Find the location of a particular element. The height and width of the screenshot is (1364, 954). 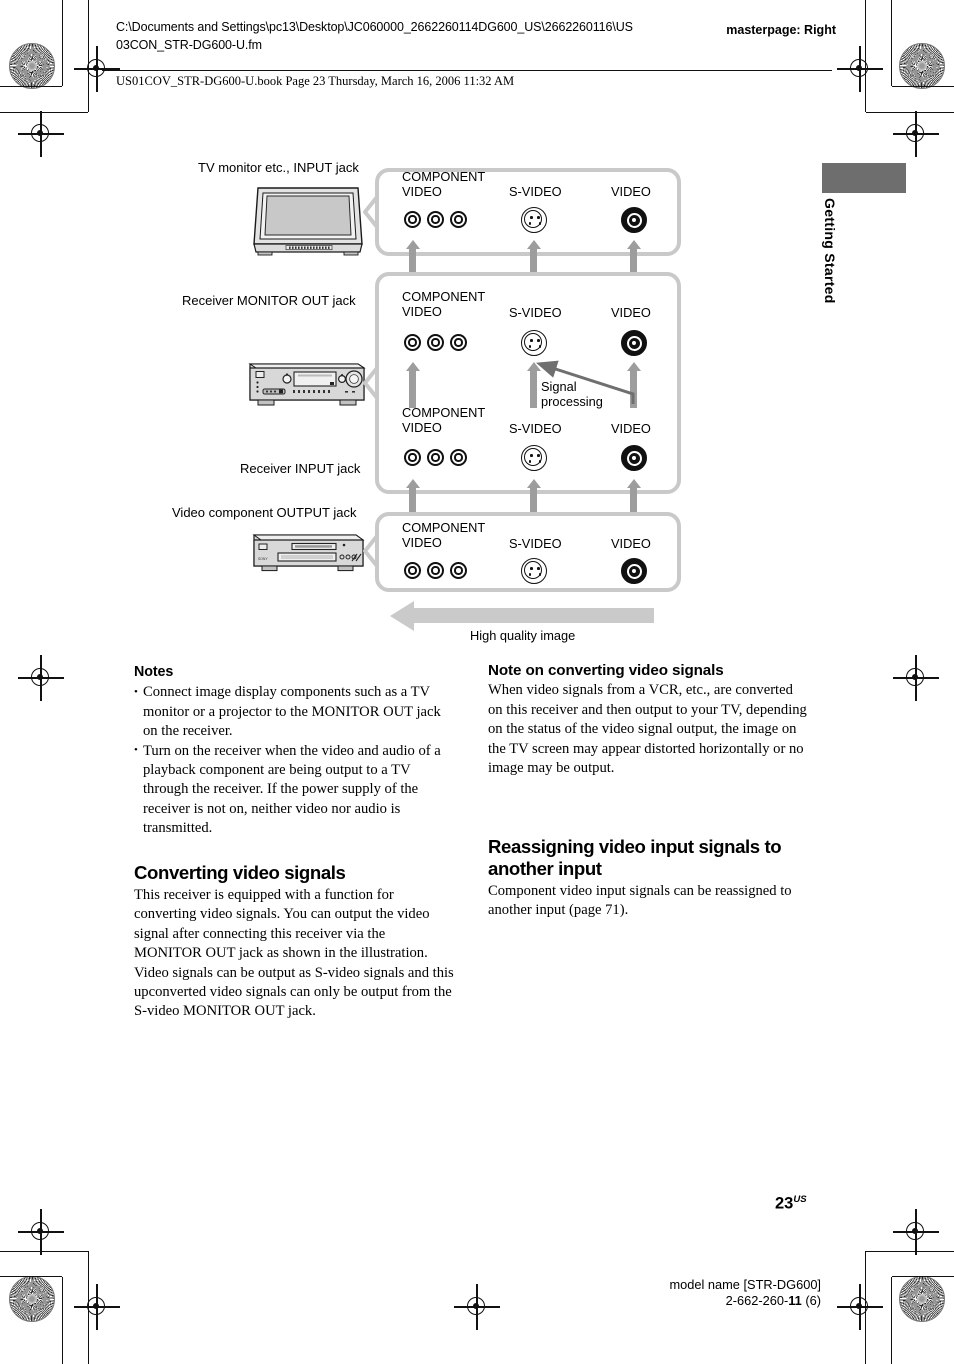

jack-label-video-monitorout: VIDEO is located at coordinates (631, 312).